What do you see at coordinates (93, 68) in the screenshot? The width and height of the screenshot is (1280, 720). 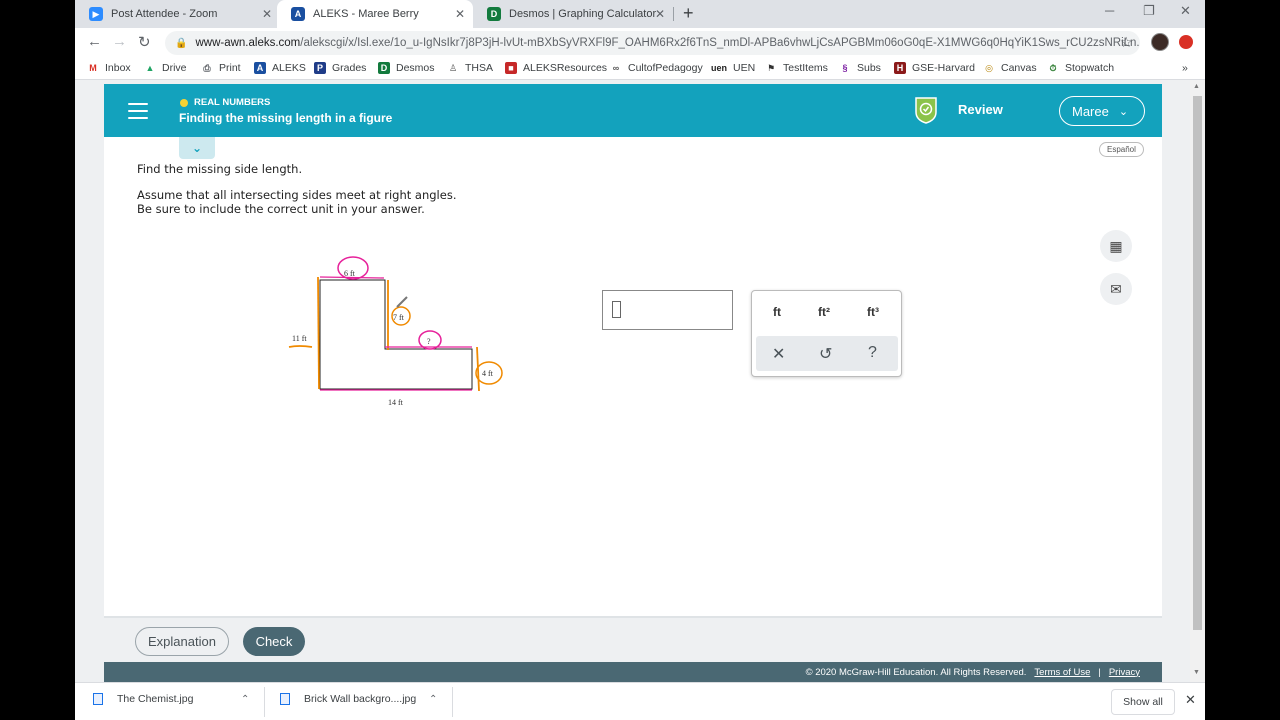 I see `gmail-icon: M` at bounding box center [93, 68].